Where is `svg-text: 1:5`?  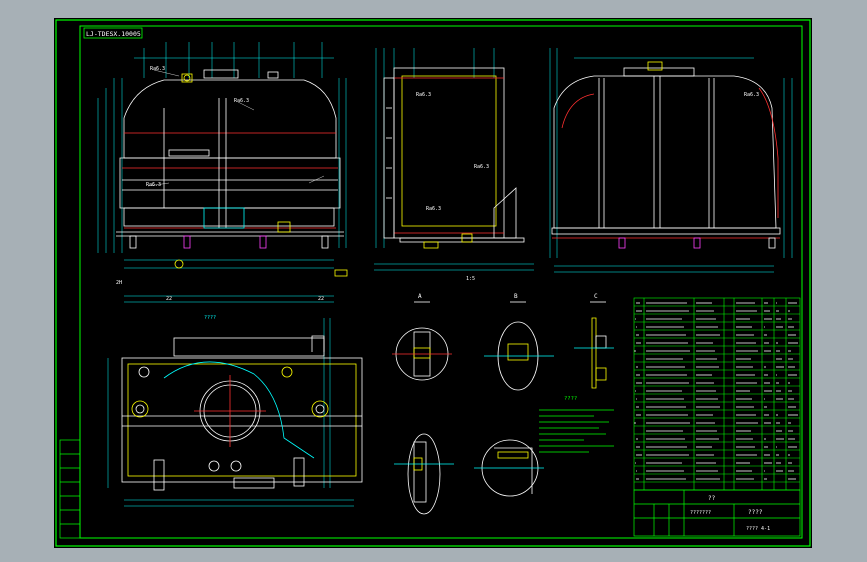 svg-text: 1:5 is located at coordinates (470, 279).